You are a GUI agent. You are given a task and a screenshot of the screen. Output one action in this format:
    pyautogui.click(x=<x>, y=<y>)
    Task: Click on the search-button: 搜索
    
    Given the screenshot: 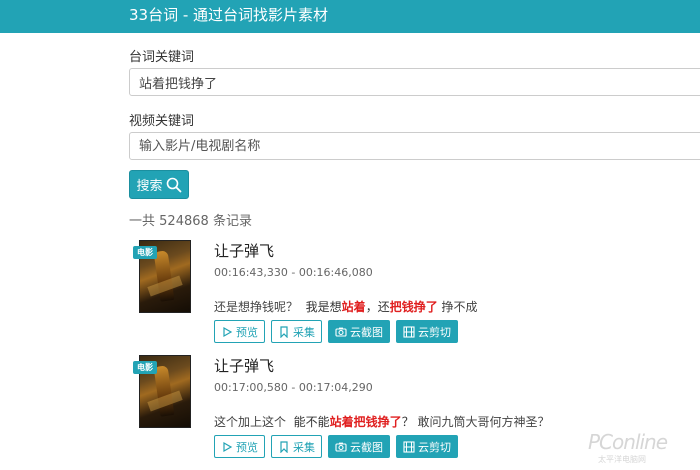 What is the action you would take?
    pyautogui.click(x=159, y=184)
    